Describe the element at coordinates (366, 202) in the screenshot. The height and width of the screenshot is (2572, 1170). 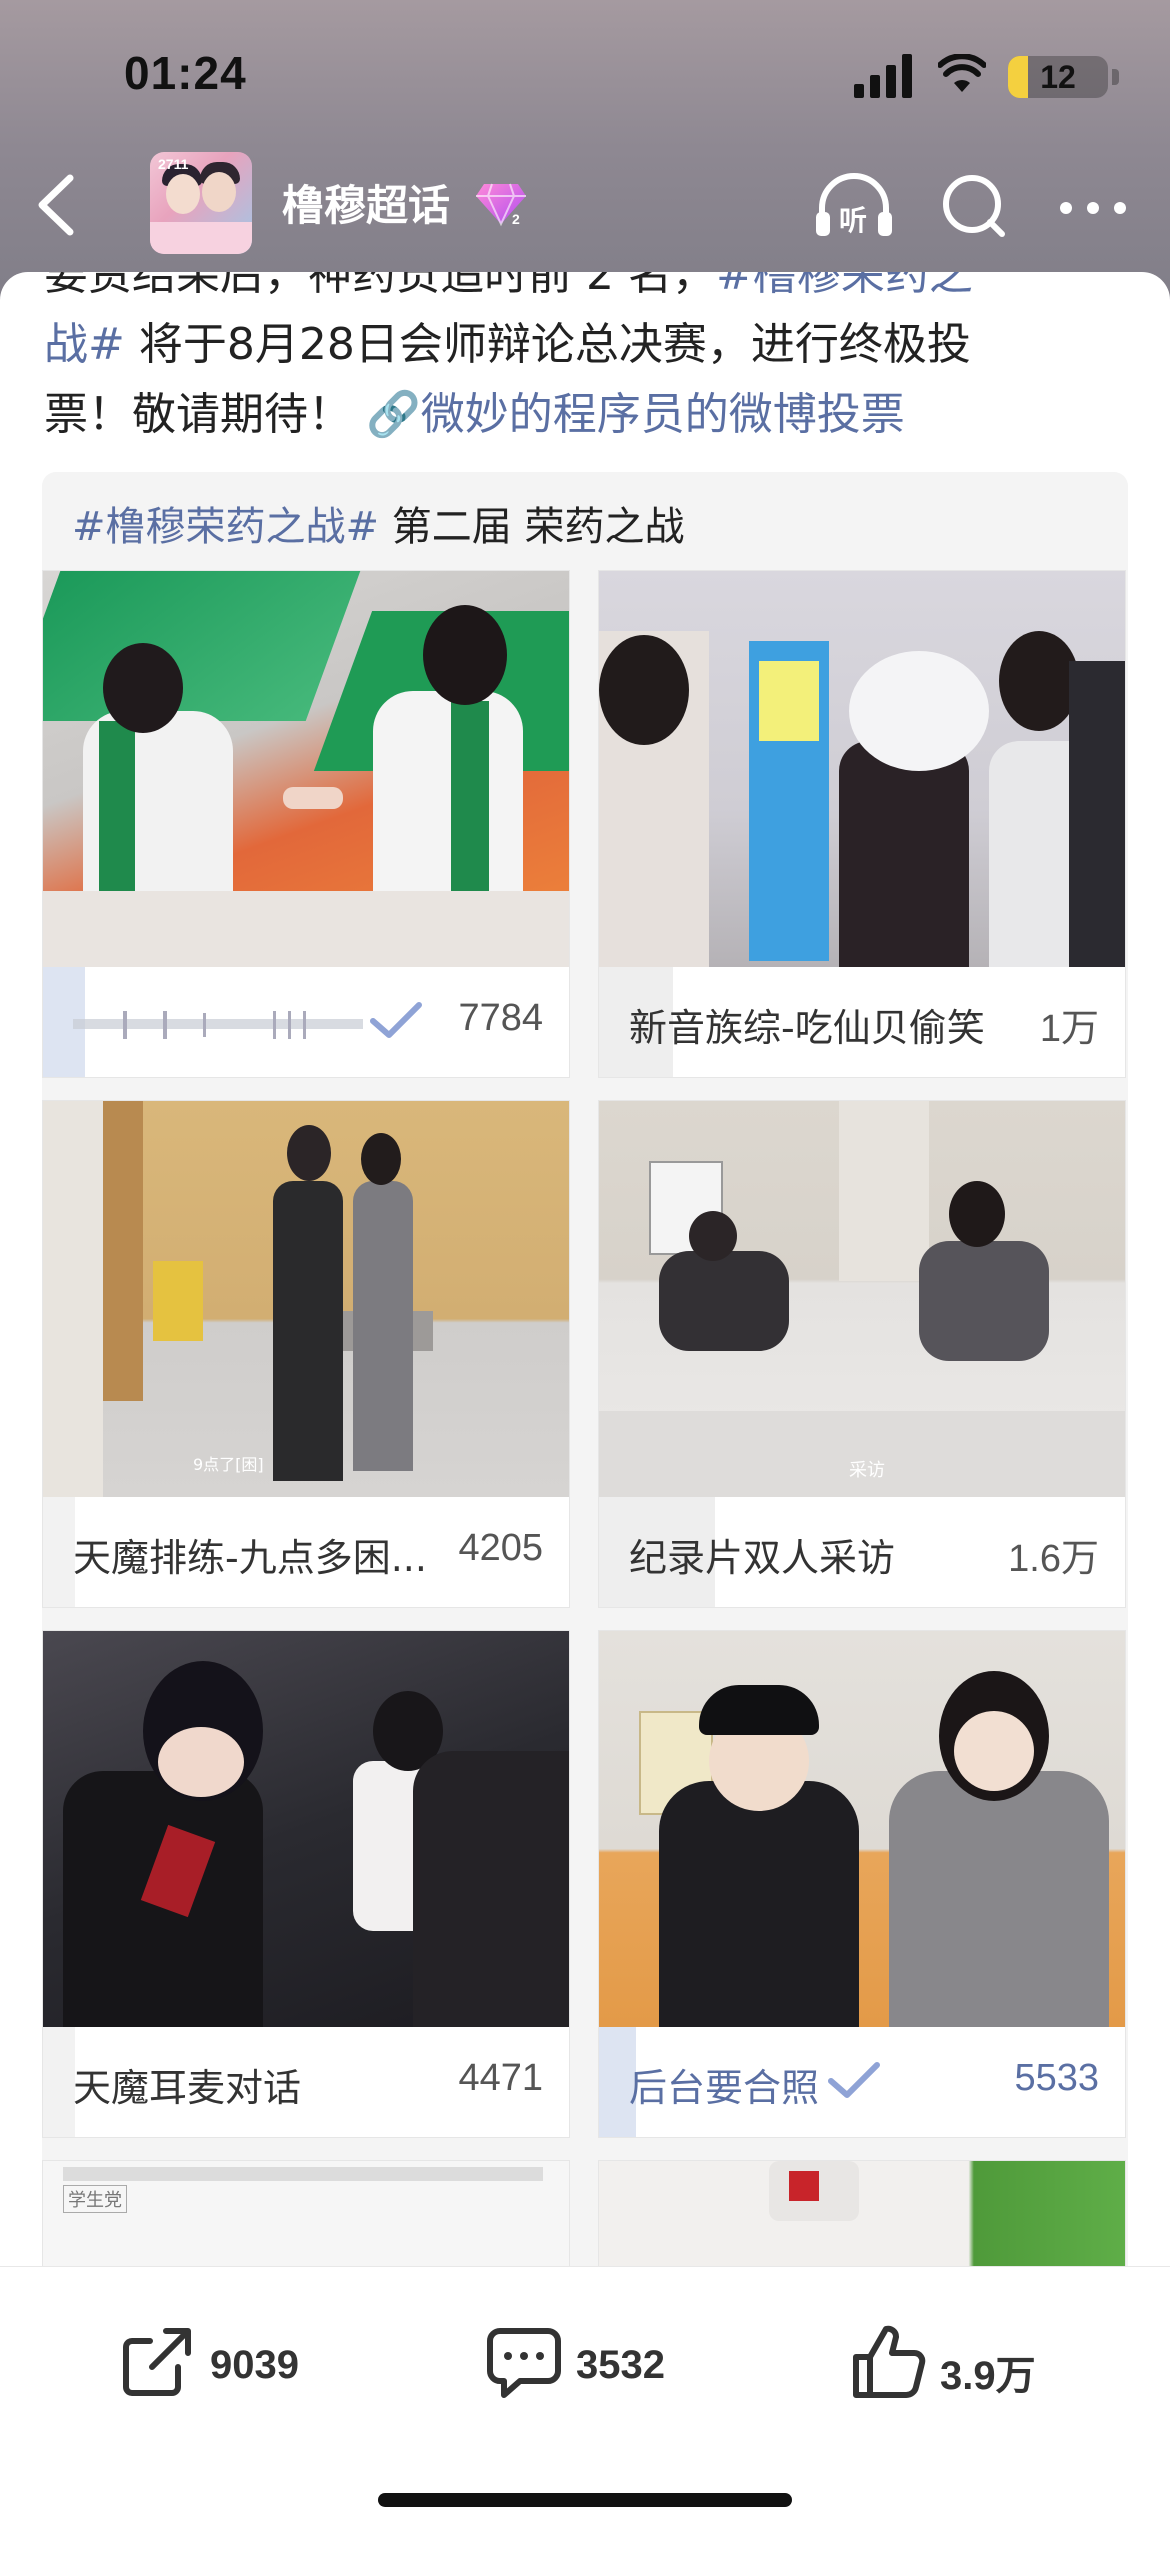
I see `group-name: 橹穆超话` at that location.